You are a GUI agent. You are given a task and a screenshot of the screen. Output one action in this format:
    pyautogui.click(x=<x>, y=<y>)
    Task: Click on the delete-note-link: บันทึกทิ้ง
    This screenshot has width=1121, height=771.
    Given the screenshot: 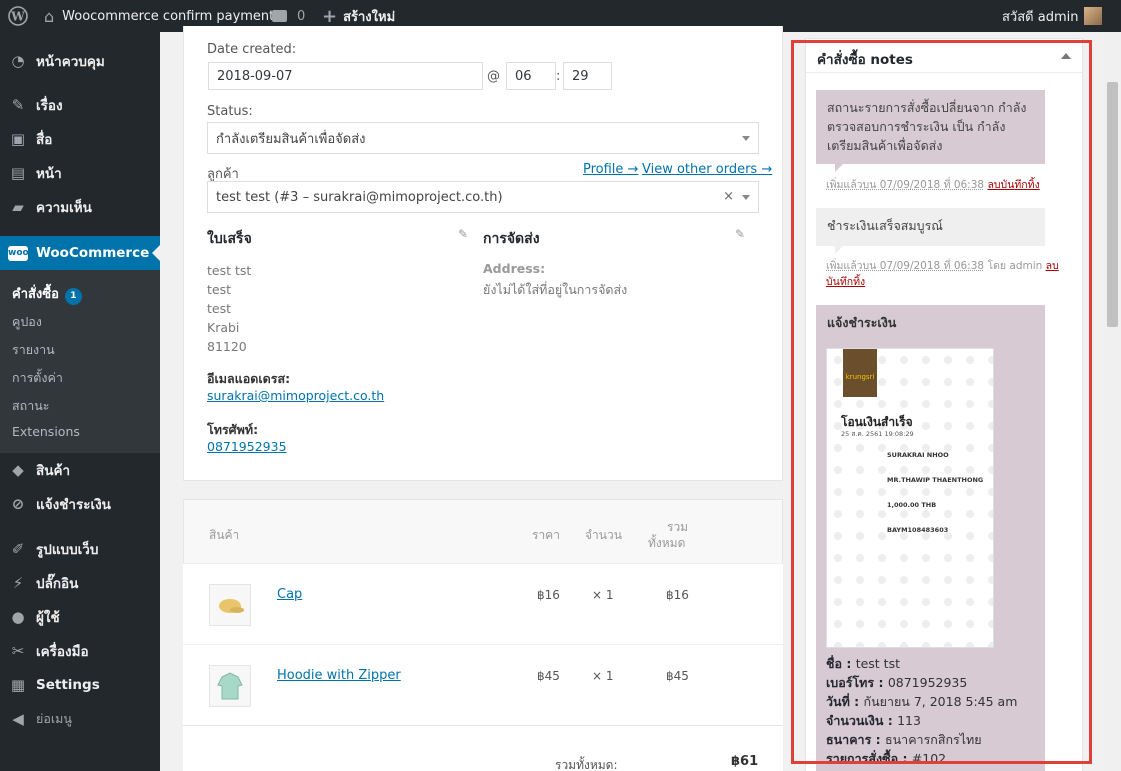 What is the action you would take?
    pyautogui.click(x=845, y=282)
    